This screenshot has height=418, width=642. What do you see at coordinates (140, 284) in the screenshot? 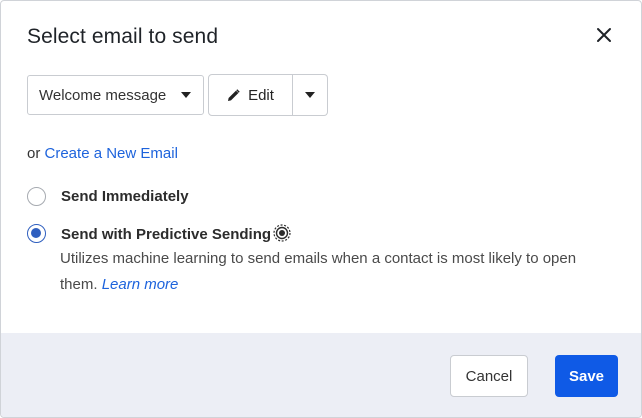
I see `learn-more-link: Learn more` at bounding box center [140, 284].